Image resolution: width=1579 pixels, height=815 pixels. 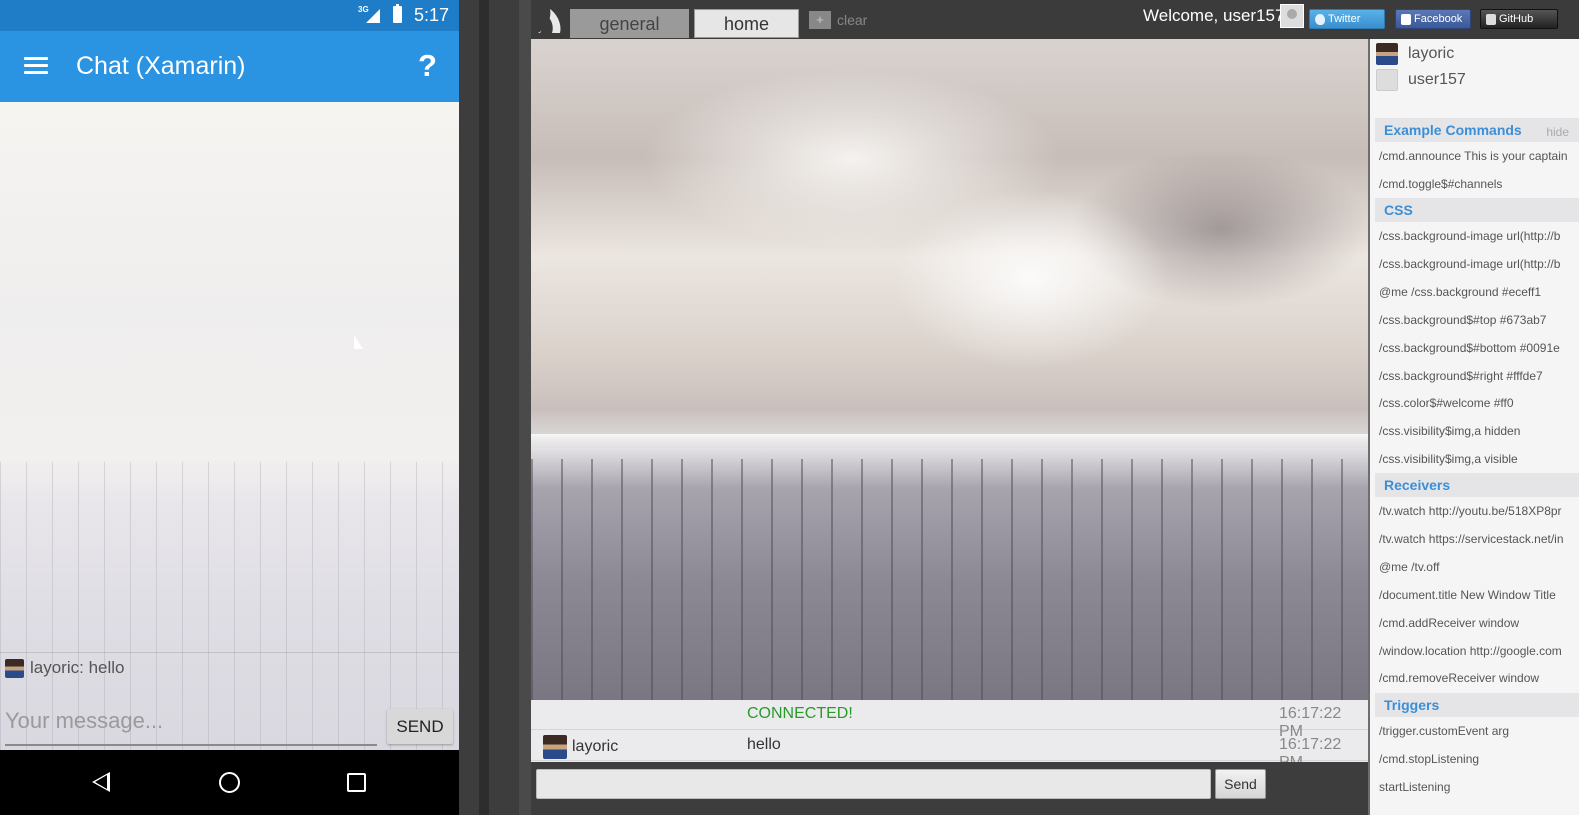 What do you see at coordinates (1453, 130) in the screenshot?
I see `section-title: Example Commands` at bounding box center [1453, 130].